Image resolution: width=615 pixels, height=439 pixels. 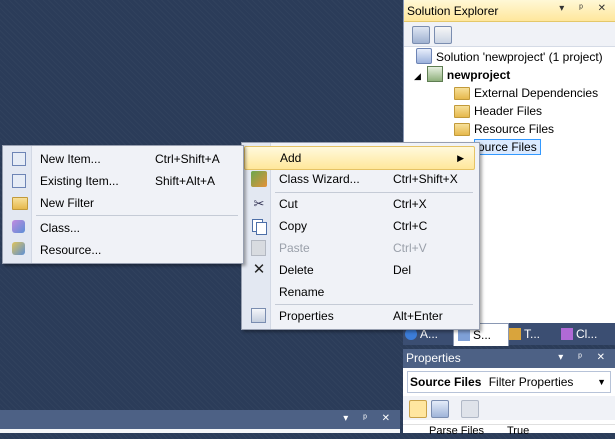 I want to click on property-row: Parse Files True, so click(x=509, y=431).